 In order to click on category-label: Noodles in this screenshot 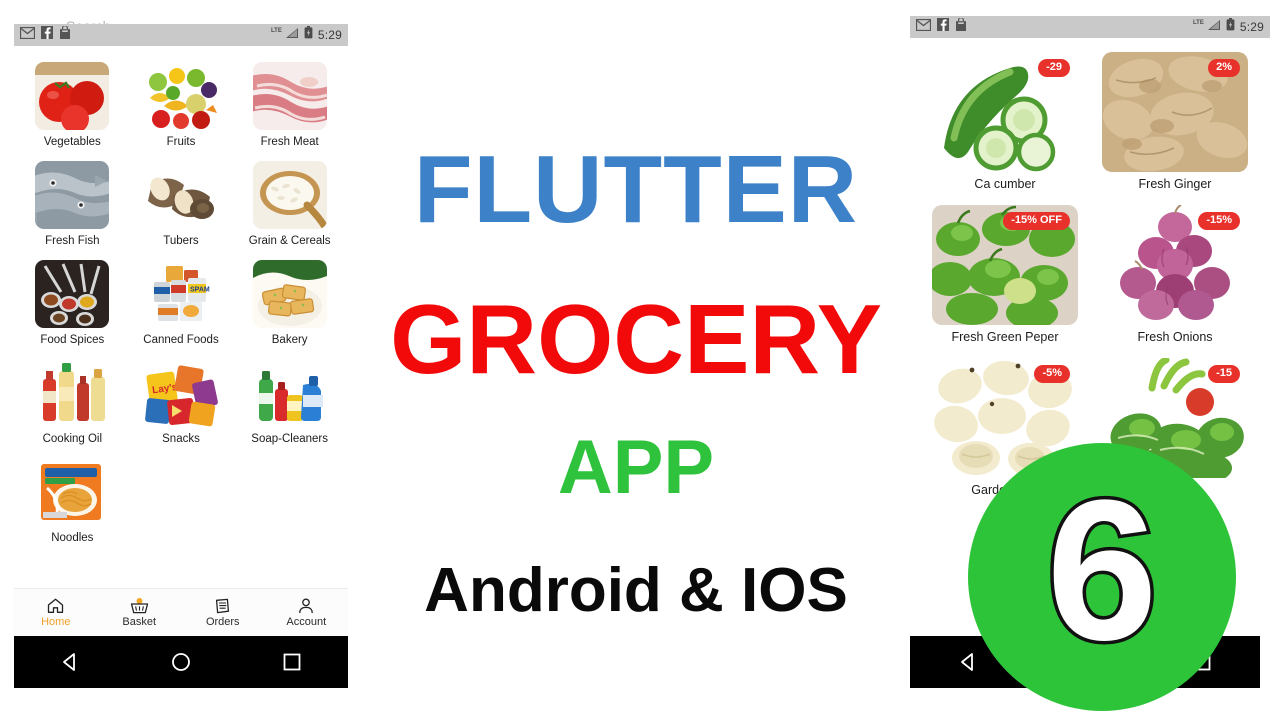, I will do `click(72, 538)`.